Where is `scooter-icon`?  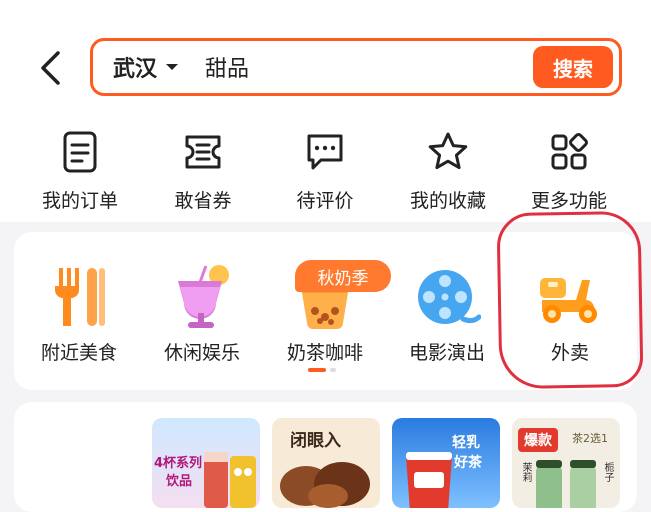 scooter-icon is located at coordinates (568, 300).